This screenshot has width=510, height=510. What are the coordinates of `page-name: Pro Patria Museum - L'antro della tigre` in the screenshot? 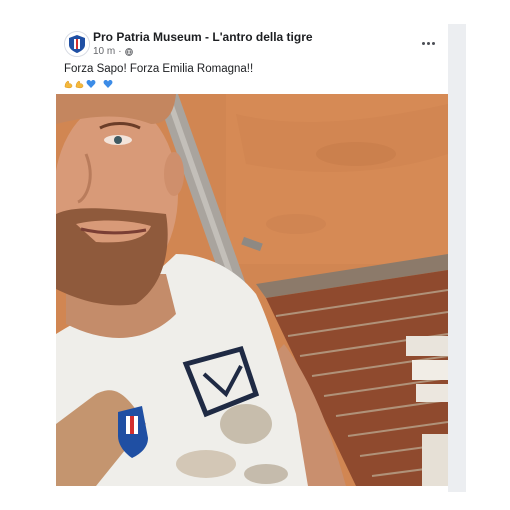 It's located at (203, 37).